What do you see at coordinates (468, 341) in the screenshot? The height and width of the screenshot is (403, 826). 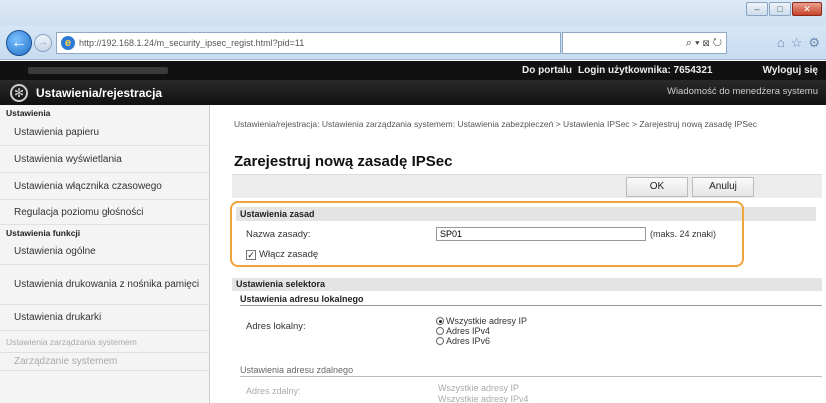 I see `radio-label: Adres IPv6` at bounding box center [468, 341].